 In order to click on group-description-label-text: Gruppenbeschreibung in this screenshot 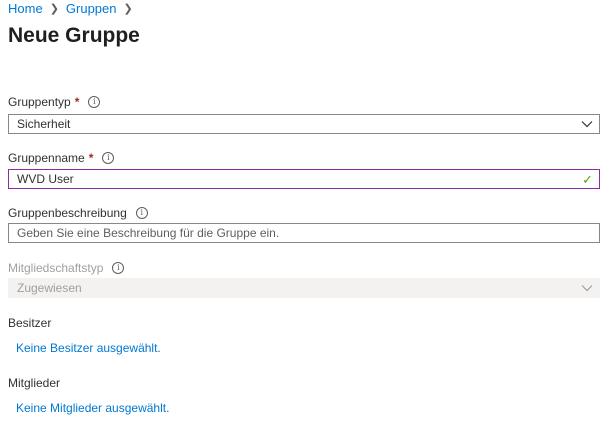, I will do `click(67, 213)`.